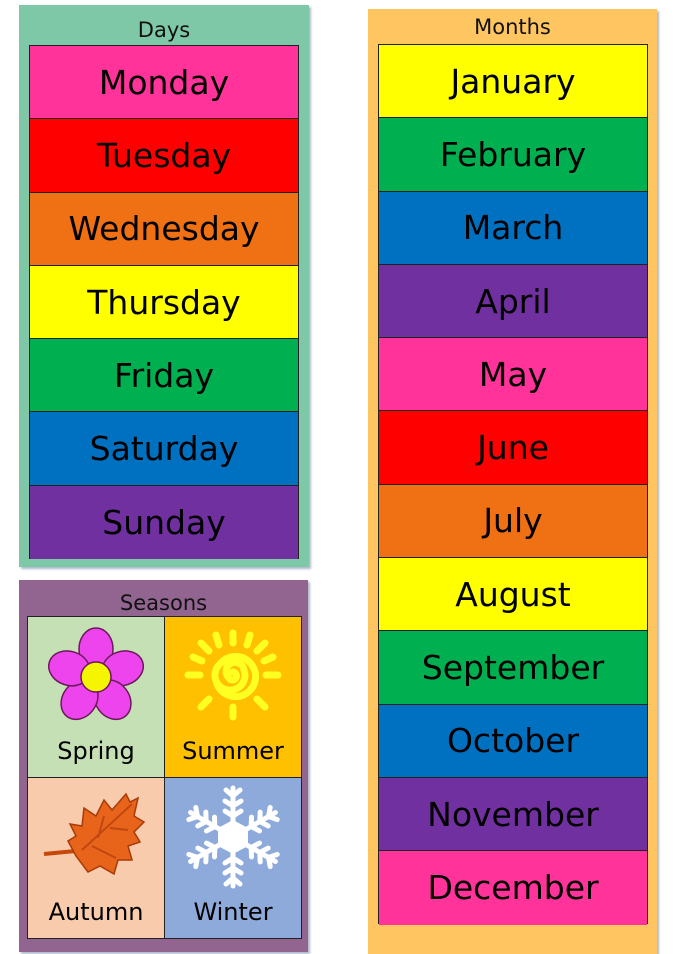 This screenshot has height=954, width=675. Describe the element at coordinates (164, 376) in the screenshot. I see `day-row-friday: Friday` at that location.